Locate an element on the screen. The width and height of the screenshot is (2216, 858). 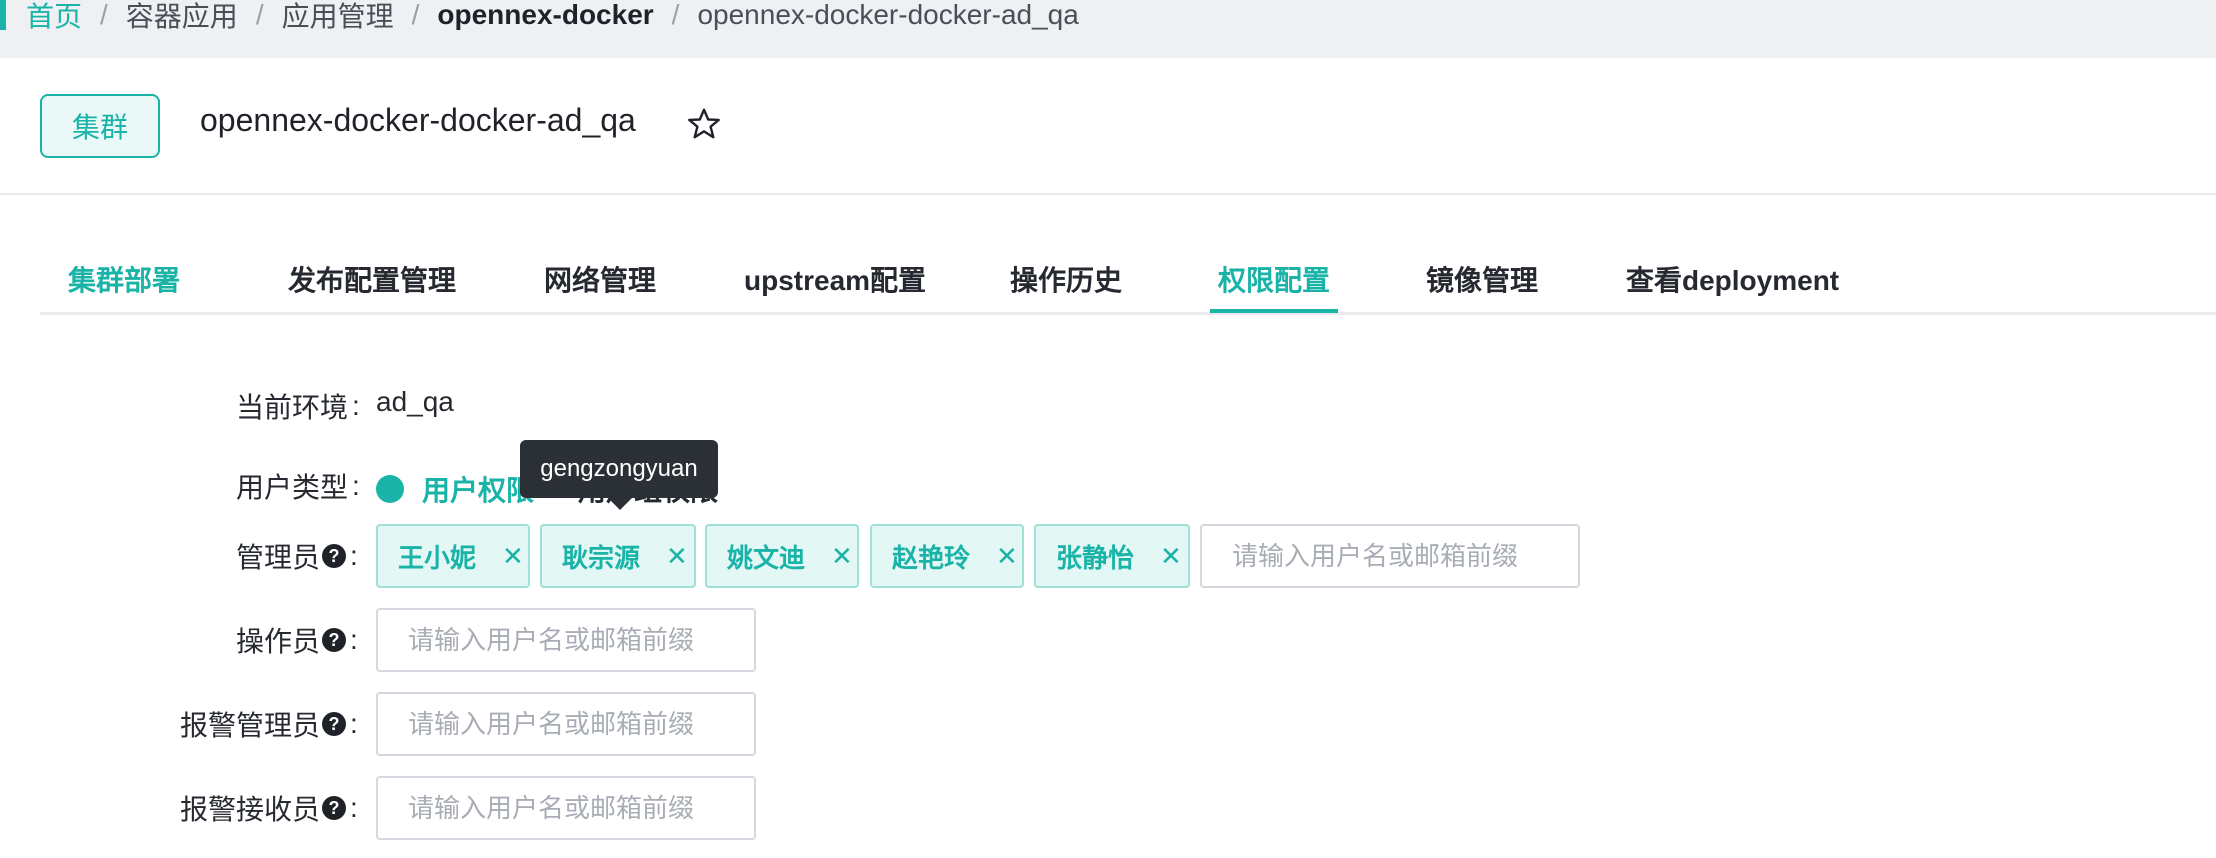
admins-label-text: 管理员 is located at coordinates (278, 557).